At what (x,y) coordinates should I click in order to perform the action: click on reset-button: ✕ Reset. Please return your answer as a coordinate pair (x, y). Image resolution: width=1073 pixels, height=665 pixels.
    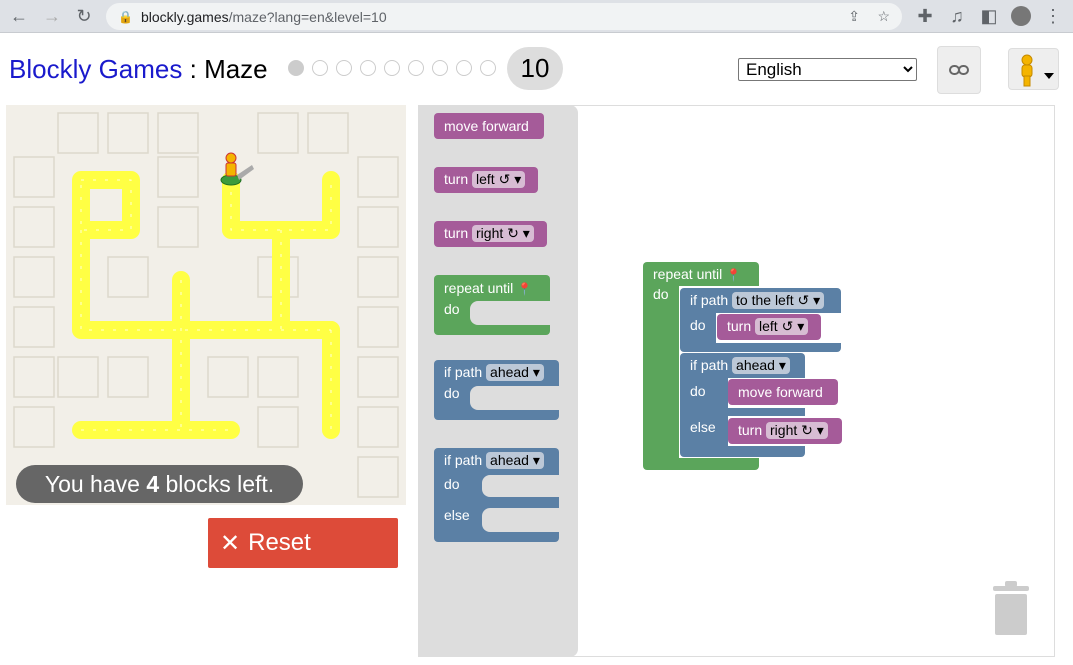
    Looking at the image, I should click on (303, 543).